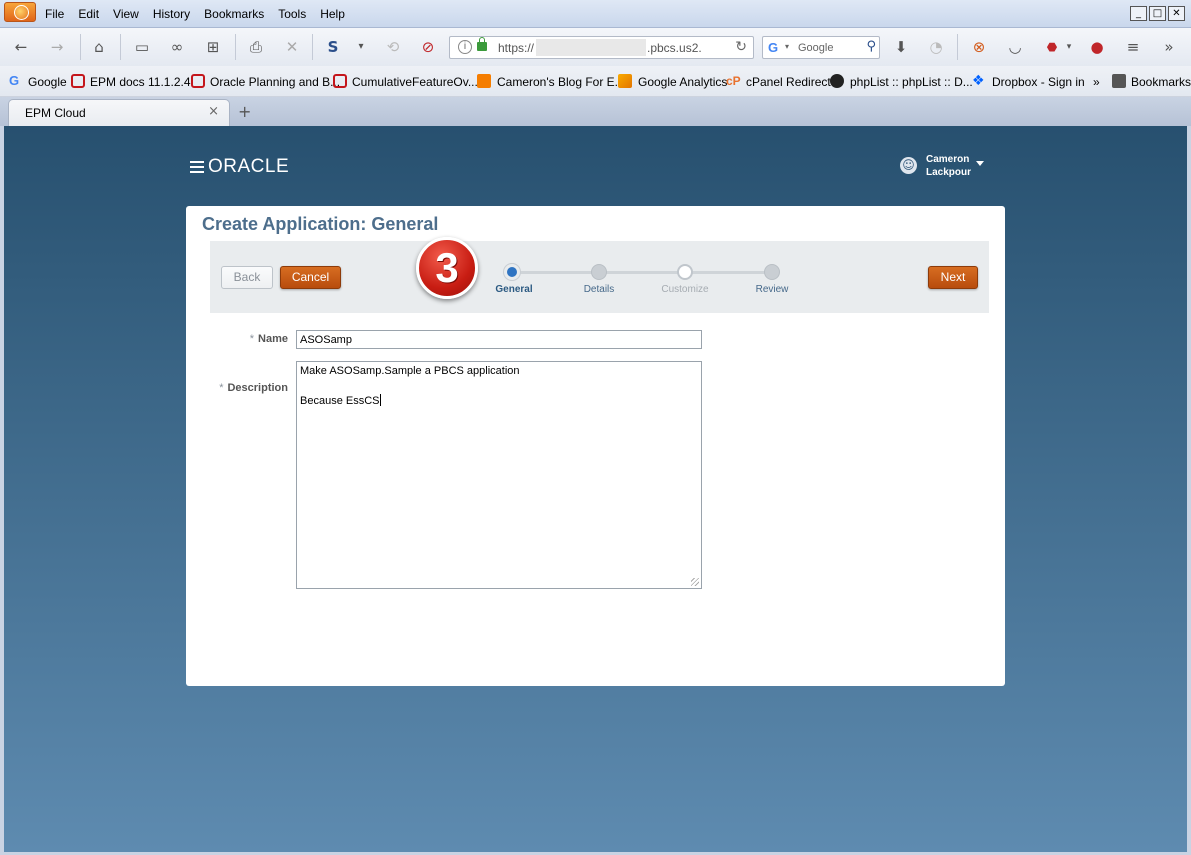  I want to click on window-border-right, so click(1189, 490).